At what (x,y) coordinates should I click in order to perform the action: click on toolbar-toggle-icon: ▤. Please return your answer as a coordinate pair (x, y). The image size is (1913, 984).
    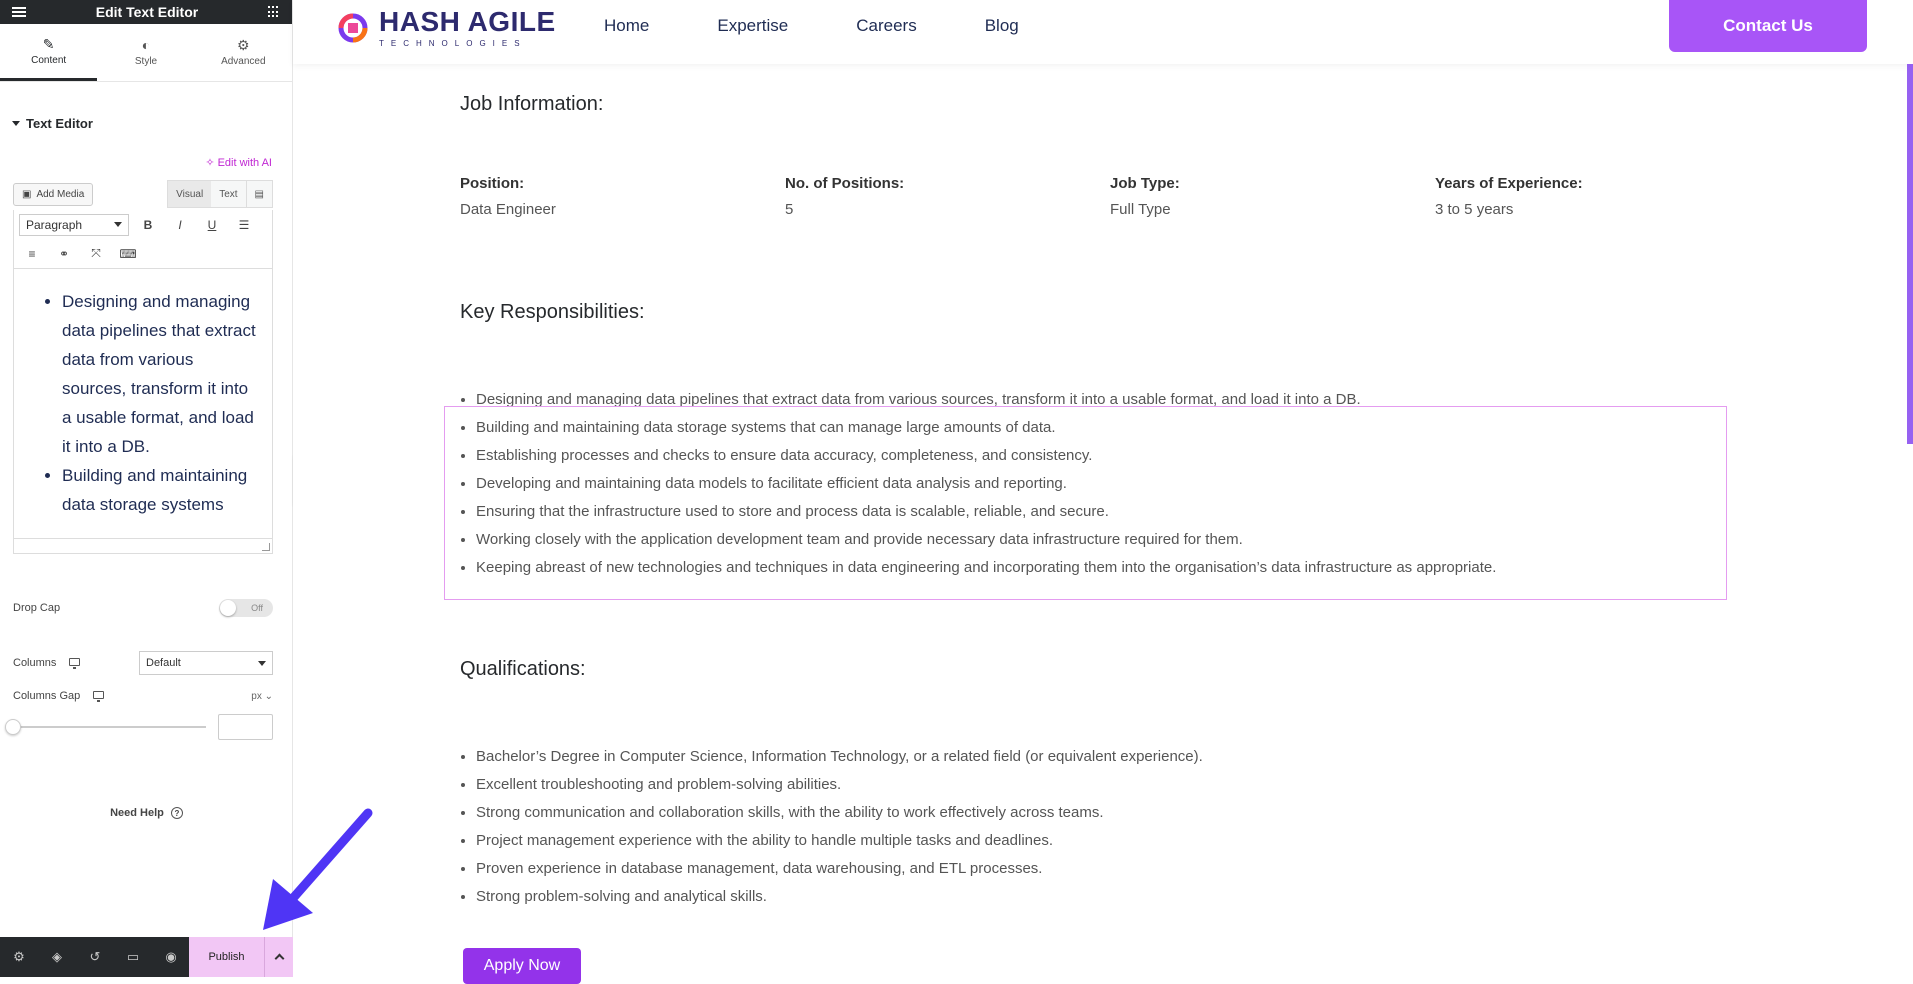
    Looking at the image, I should click on (258, 194).